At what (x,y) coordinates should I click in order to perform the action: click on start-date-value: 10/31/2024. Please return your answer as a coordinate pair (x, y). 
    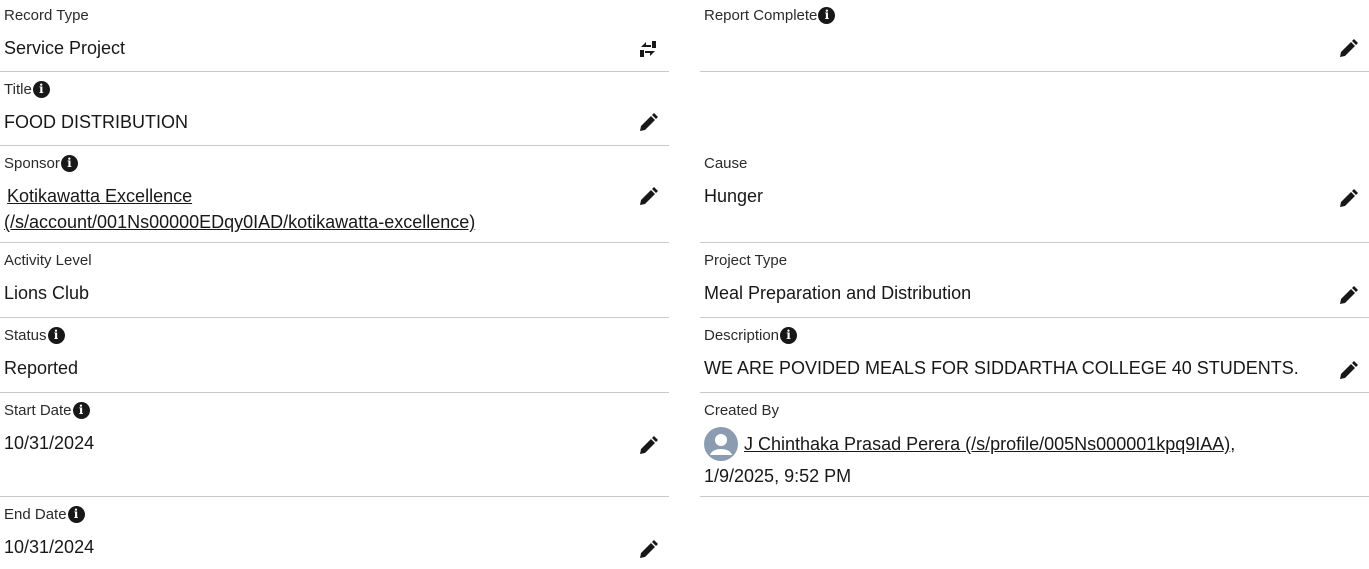
    Looking at the image, I should click on (49, 443).